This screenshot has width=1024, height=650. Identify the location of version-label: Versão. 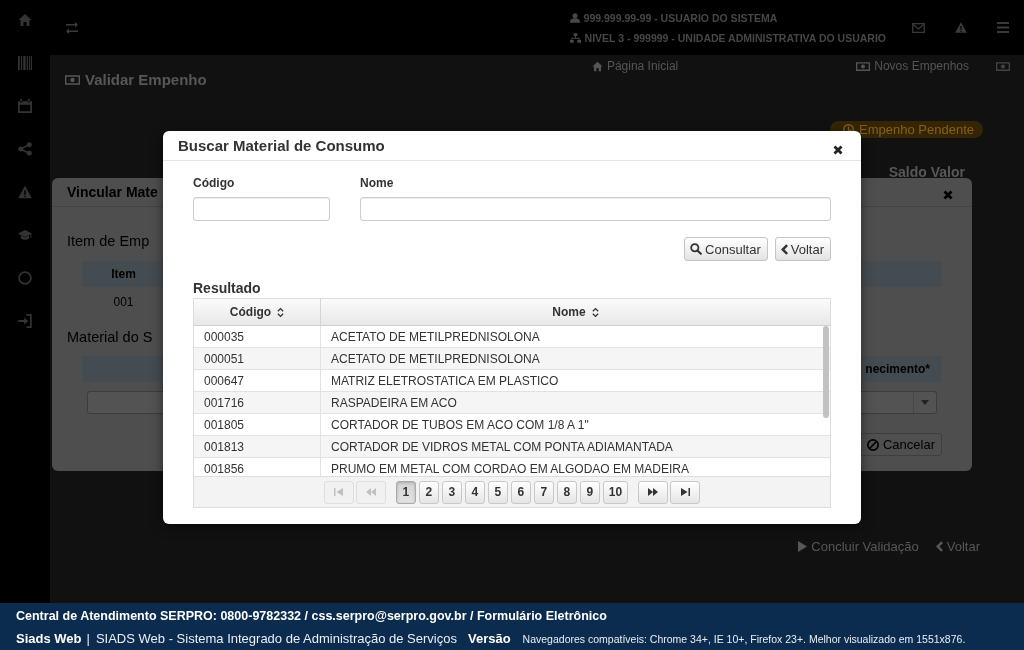
(489, 639).